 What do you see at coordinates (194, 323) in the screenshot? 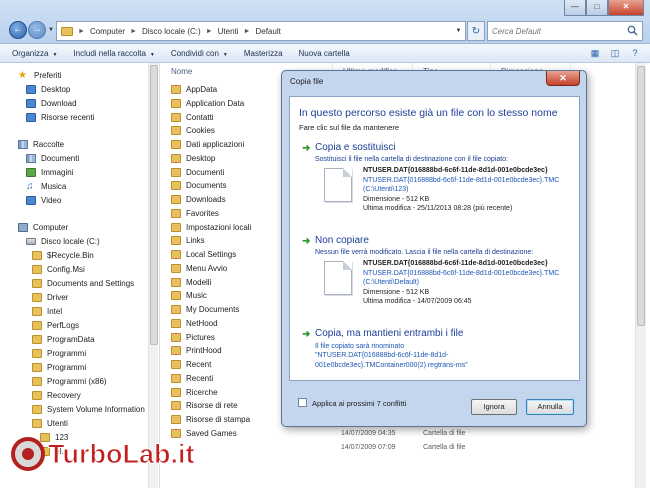
I see `file-list-item: NetHood` at bounding box center [194, 323].